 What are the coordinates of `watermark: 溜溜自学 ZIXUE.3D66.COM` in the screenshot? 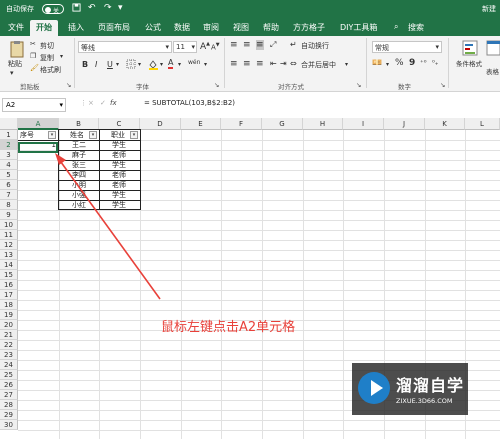 It's located at (410, 389).